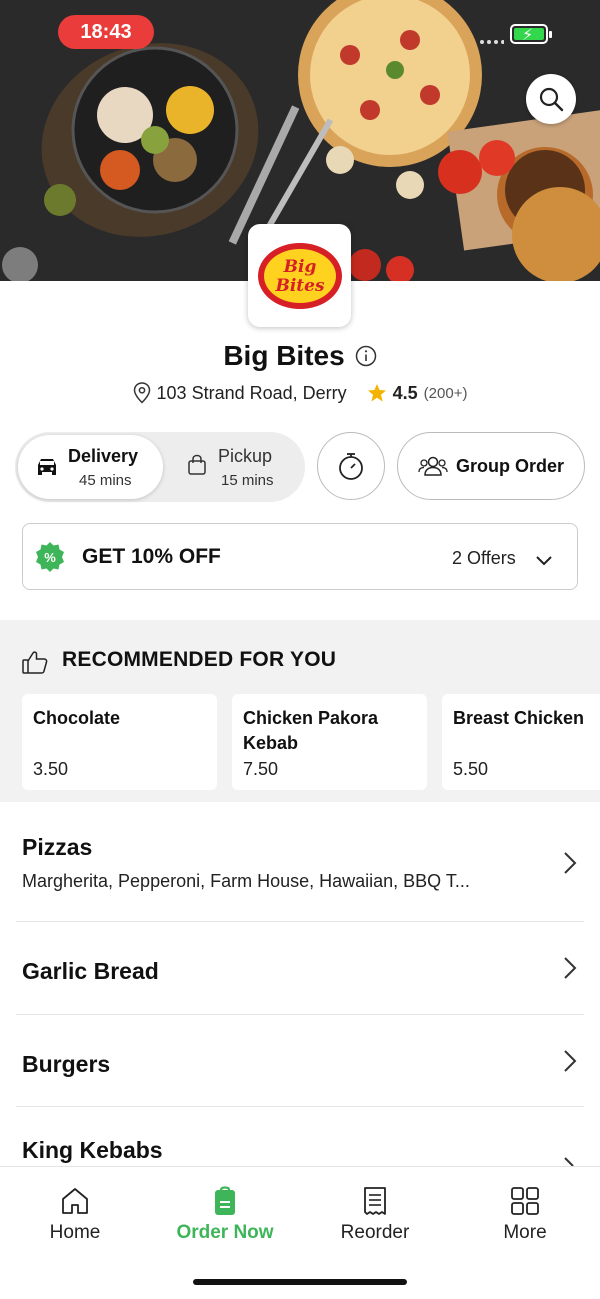 The width and height of the screenshot is (600, 1299). What do you see at coordinates (433, 466) in the screenshot?
I see `group-users-icon` at bounding box center [433, 466].